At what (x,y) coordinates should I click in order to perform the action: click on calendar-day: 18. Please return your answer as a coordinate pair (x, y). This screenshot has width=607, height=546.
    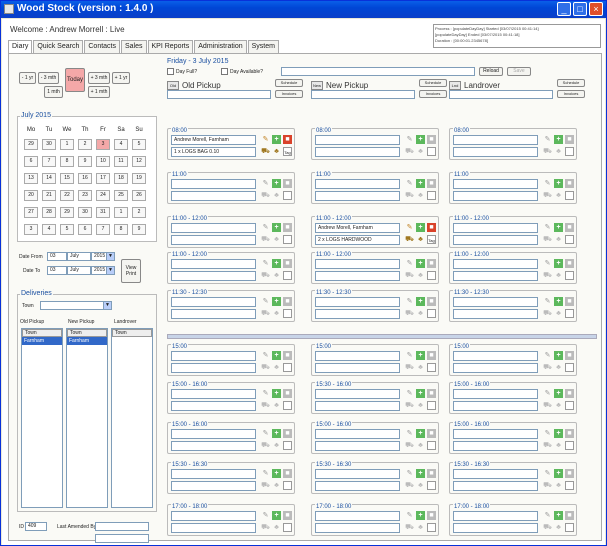
    Looking at the image, I should click on (121, 178).